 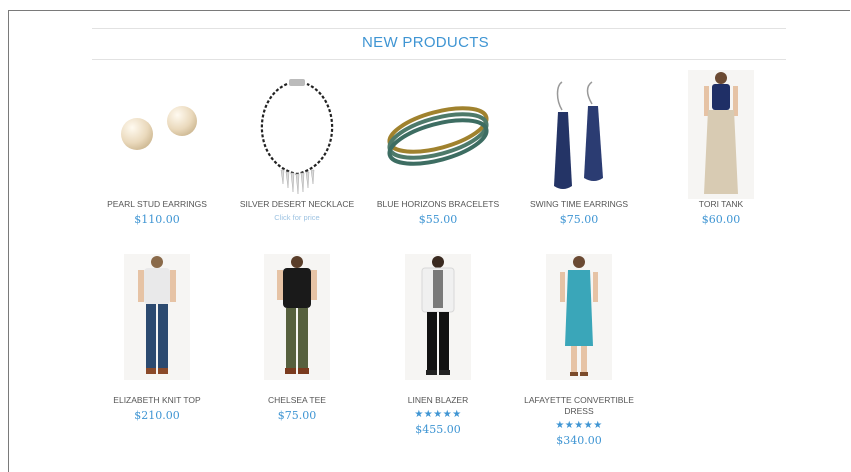 What do you see at coordinates (425, 42) in the screenshot?
I see `section-title: NEW PRODUCTS` at bounding box center [425, 42].